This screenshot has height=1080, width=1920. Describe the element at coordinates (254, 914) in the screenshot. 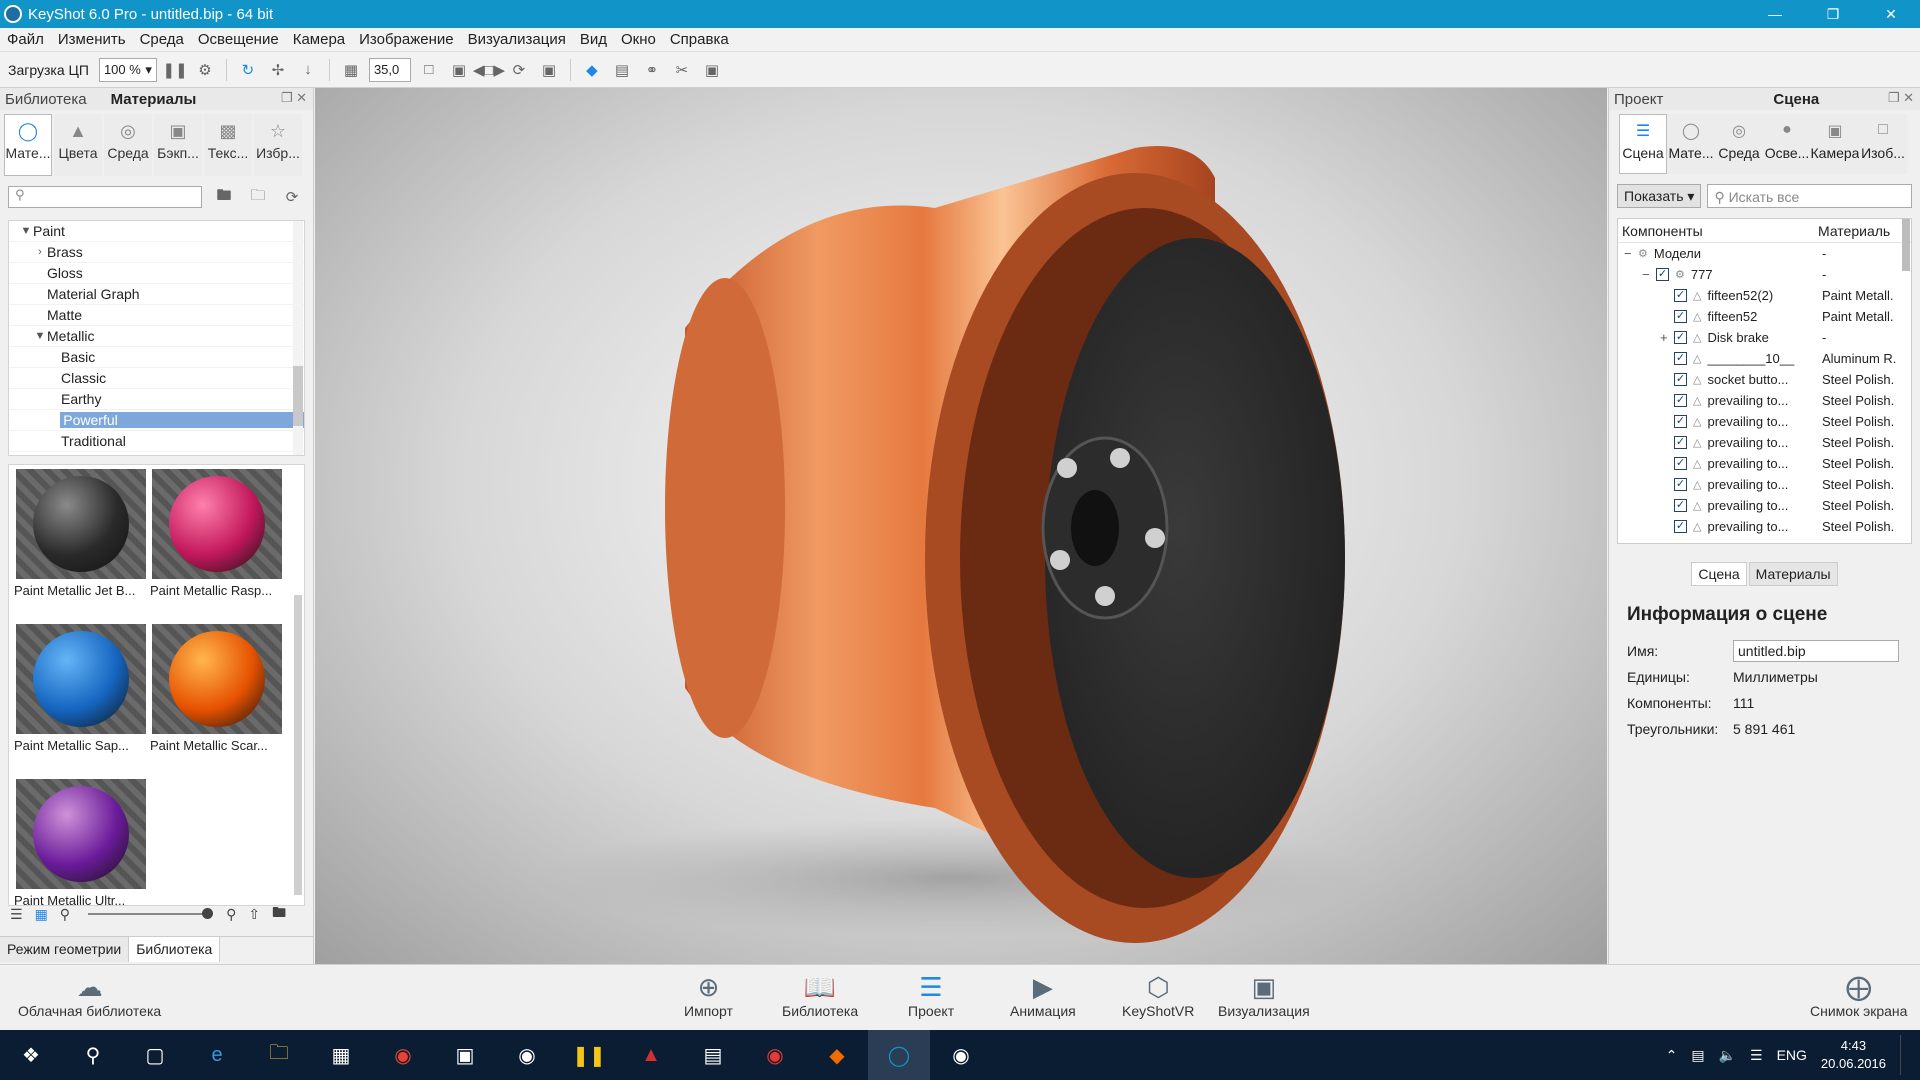

I see `upload-icon: ⇧` at that location.